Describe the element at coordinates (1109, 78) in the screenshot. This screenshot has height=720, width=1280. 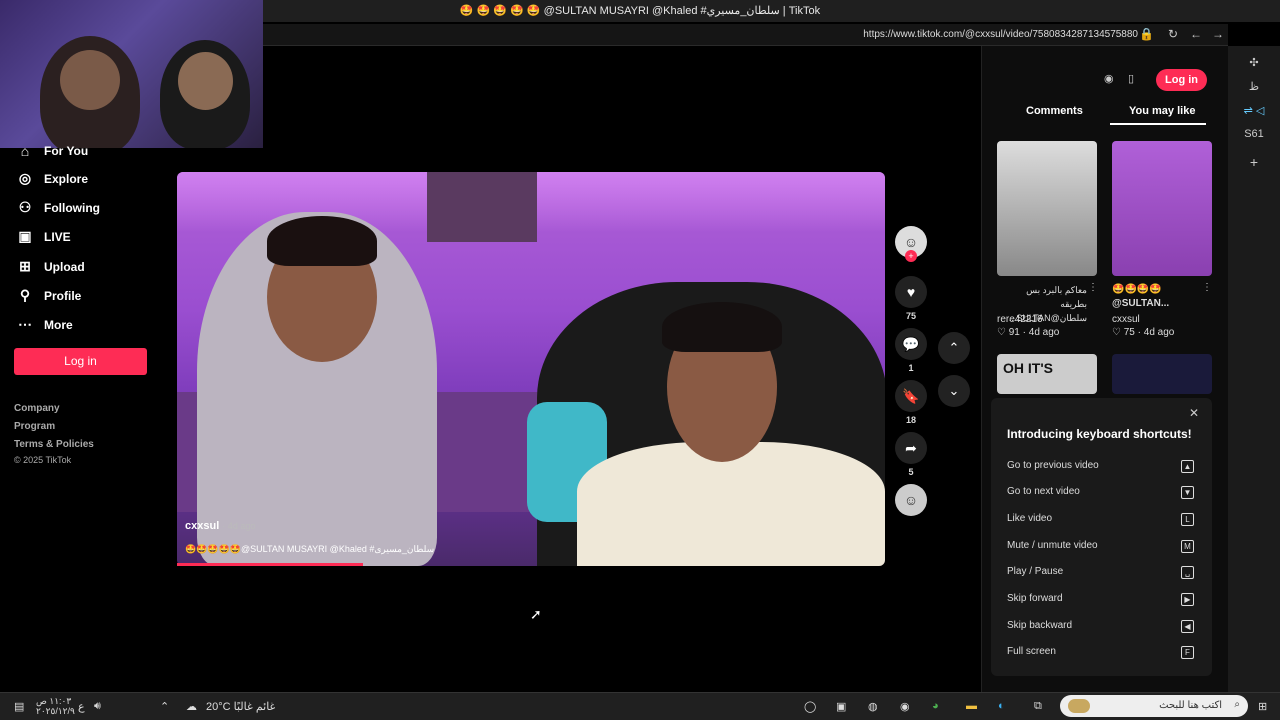
I see `compass-small-icon: ◉` at that location.